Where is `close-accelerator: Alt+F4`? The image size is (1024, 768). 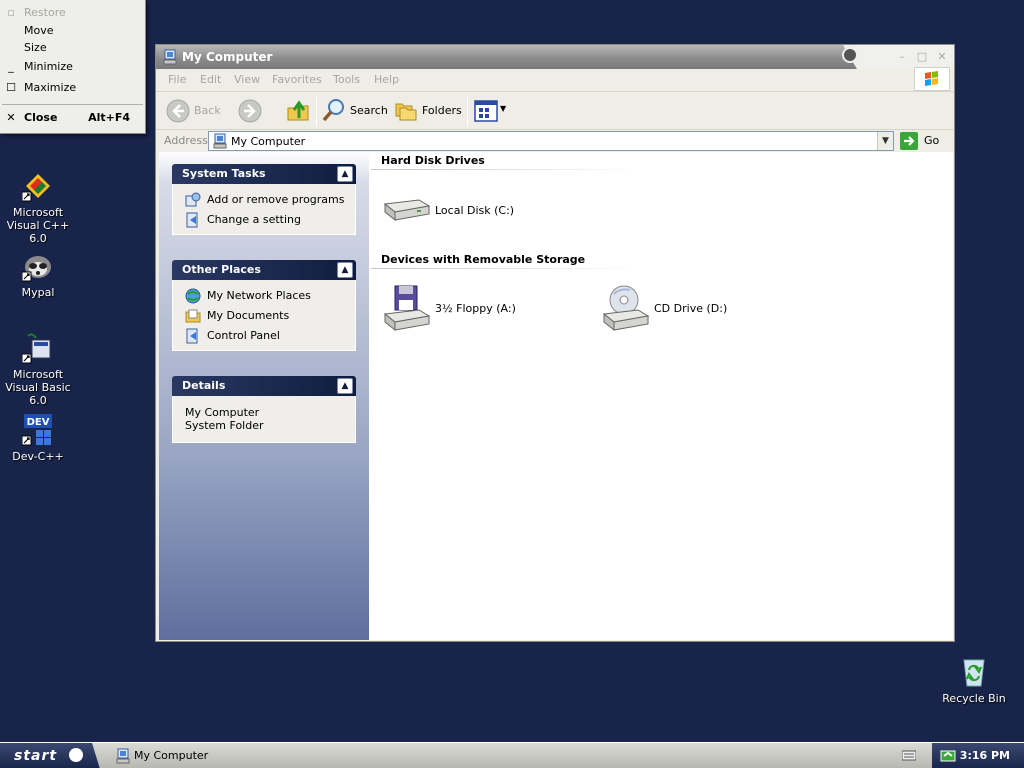
close-accelerator: Alt+F4 is located at coordinates (109, 117).